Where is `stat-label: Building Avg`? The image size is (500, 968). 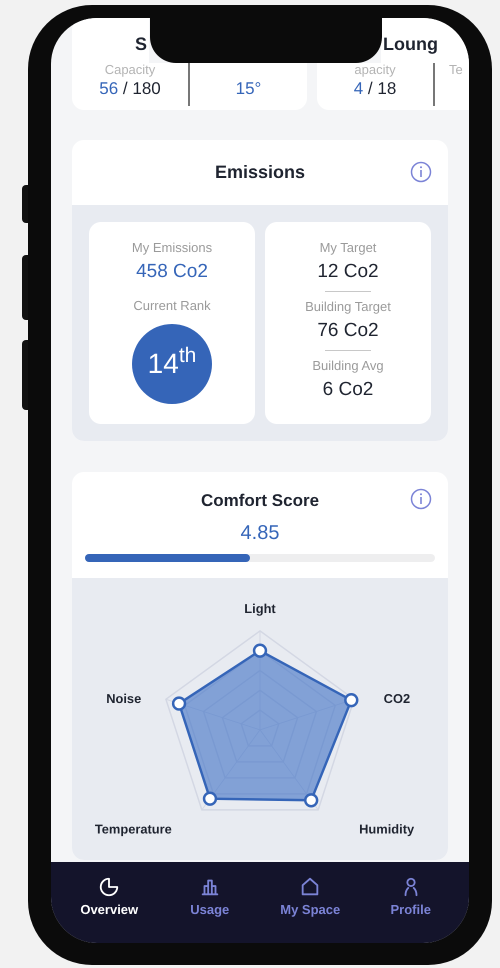 stat-label: Building Avg is located at coordinates (348, 366).